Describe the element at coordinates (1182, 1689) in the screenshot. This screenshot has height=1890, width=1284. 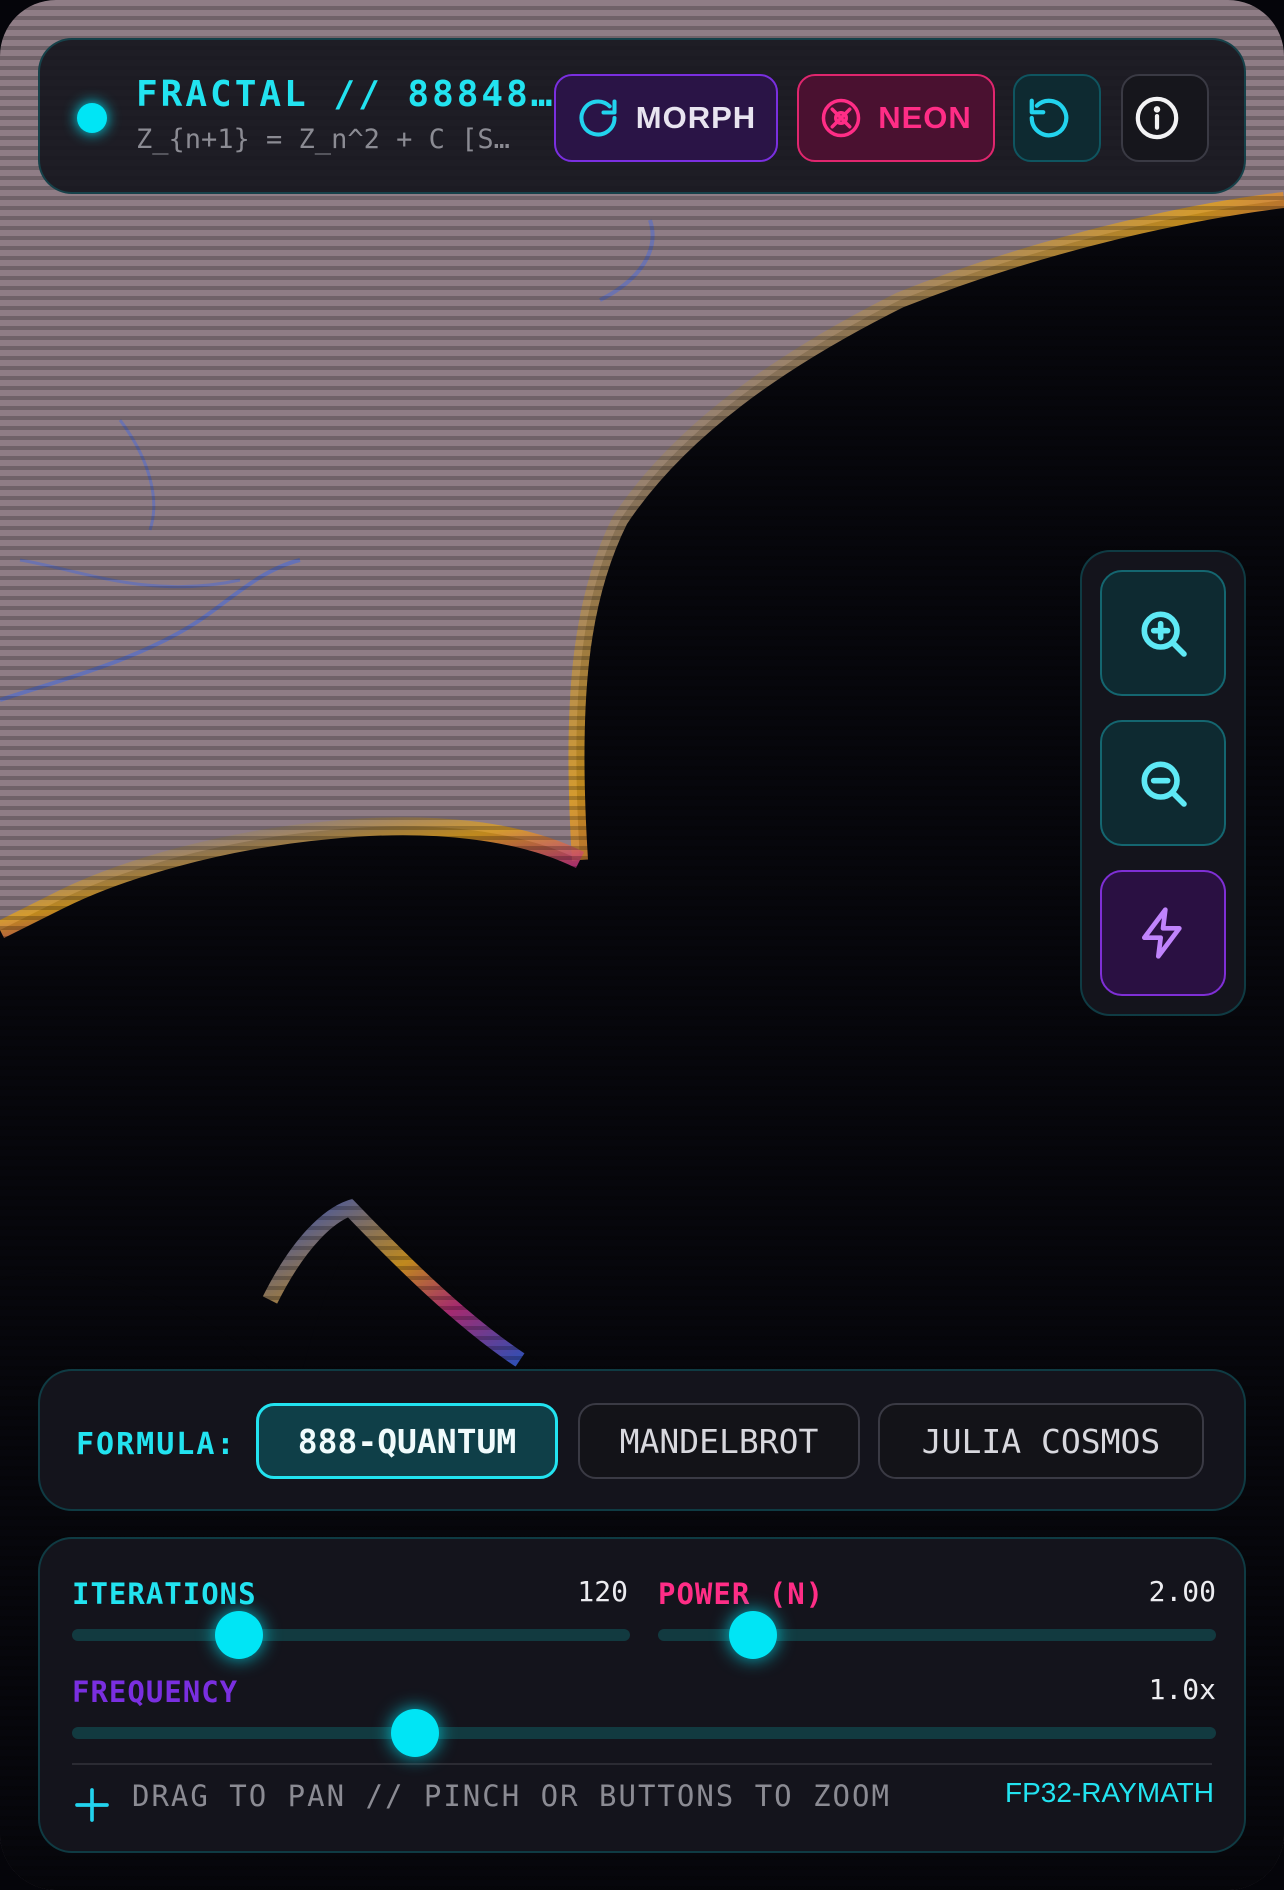
I see `frequency-value: 1.0x` at that location.